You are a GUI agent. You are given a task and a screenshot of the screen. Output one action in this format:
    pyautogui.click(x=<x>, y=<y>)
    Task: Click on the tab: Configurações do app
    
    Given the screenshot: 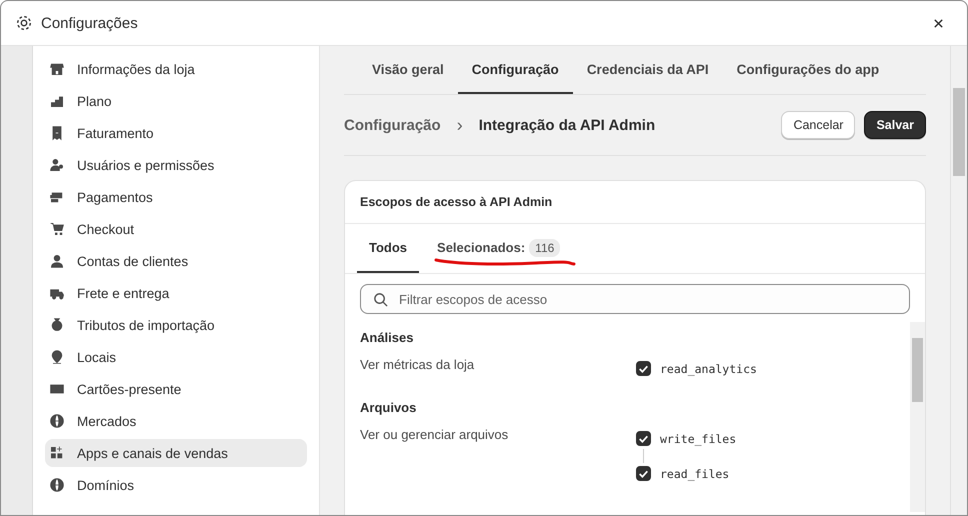 What is the action you would take?
    pyautogui.click(x=808, y=70)
    